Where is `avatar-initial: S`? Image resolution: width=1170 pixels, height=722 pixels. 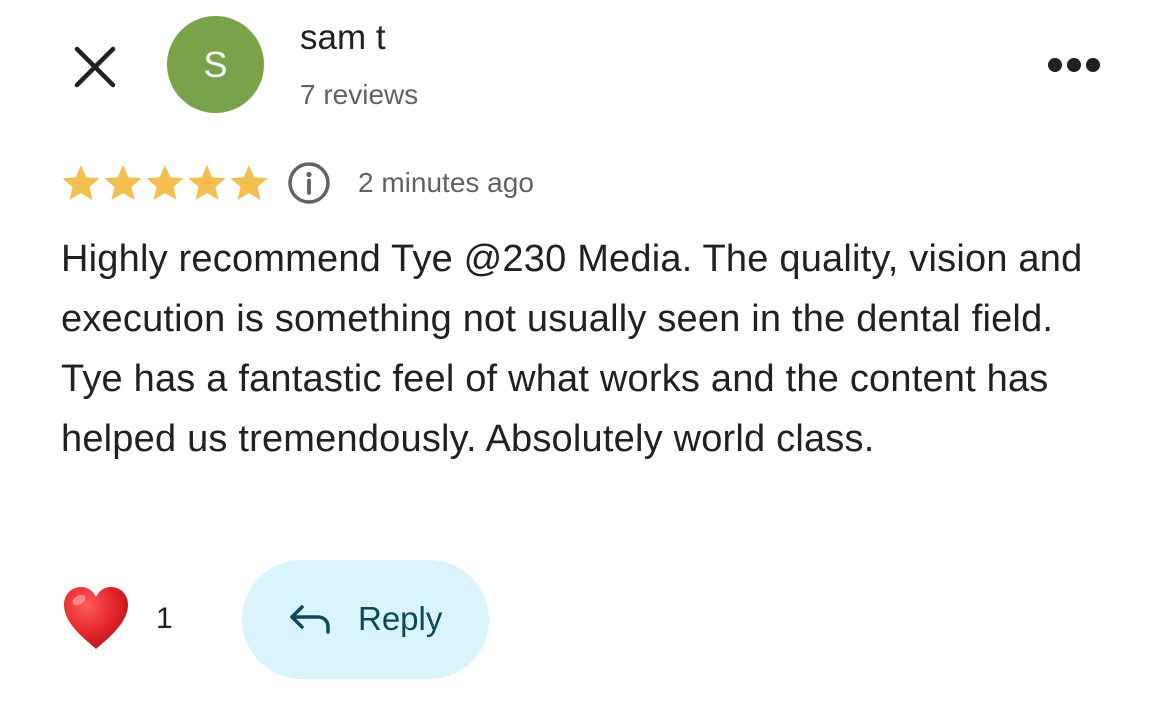 avatar-initial: S is located at coordinates (215, 64).